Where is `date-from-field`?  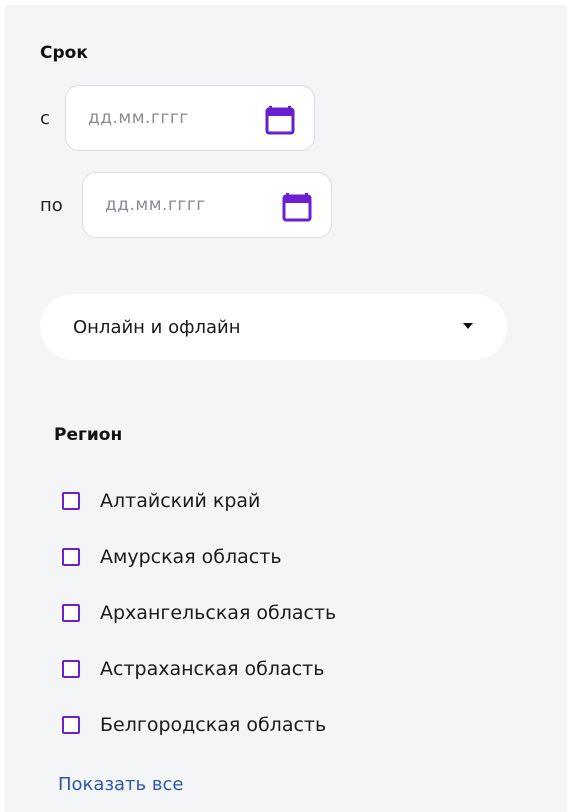 date-from-field is located at coordinates (190, 118).